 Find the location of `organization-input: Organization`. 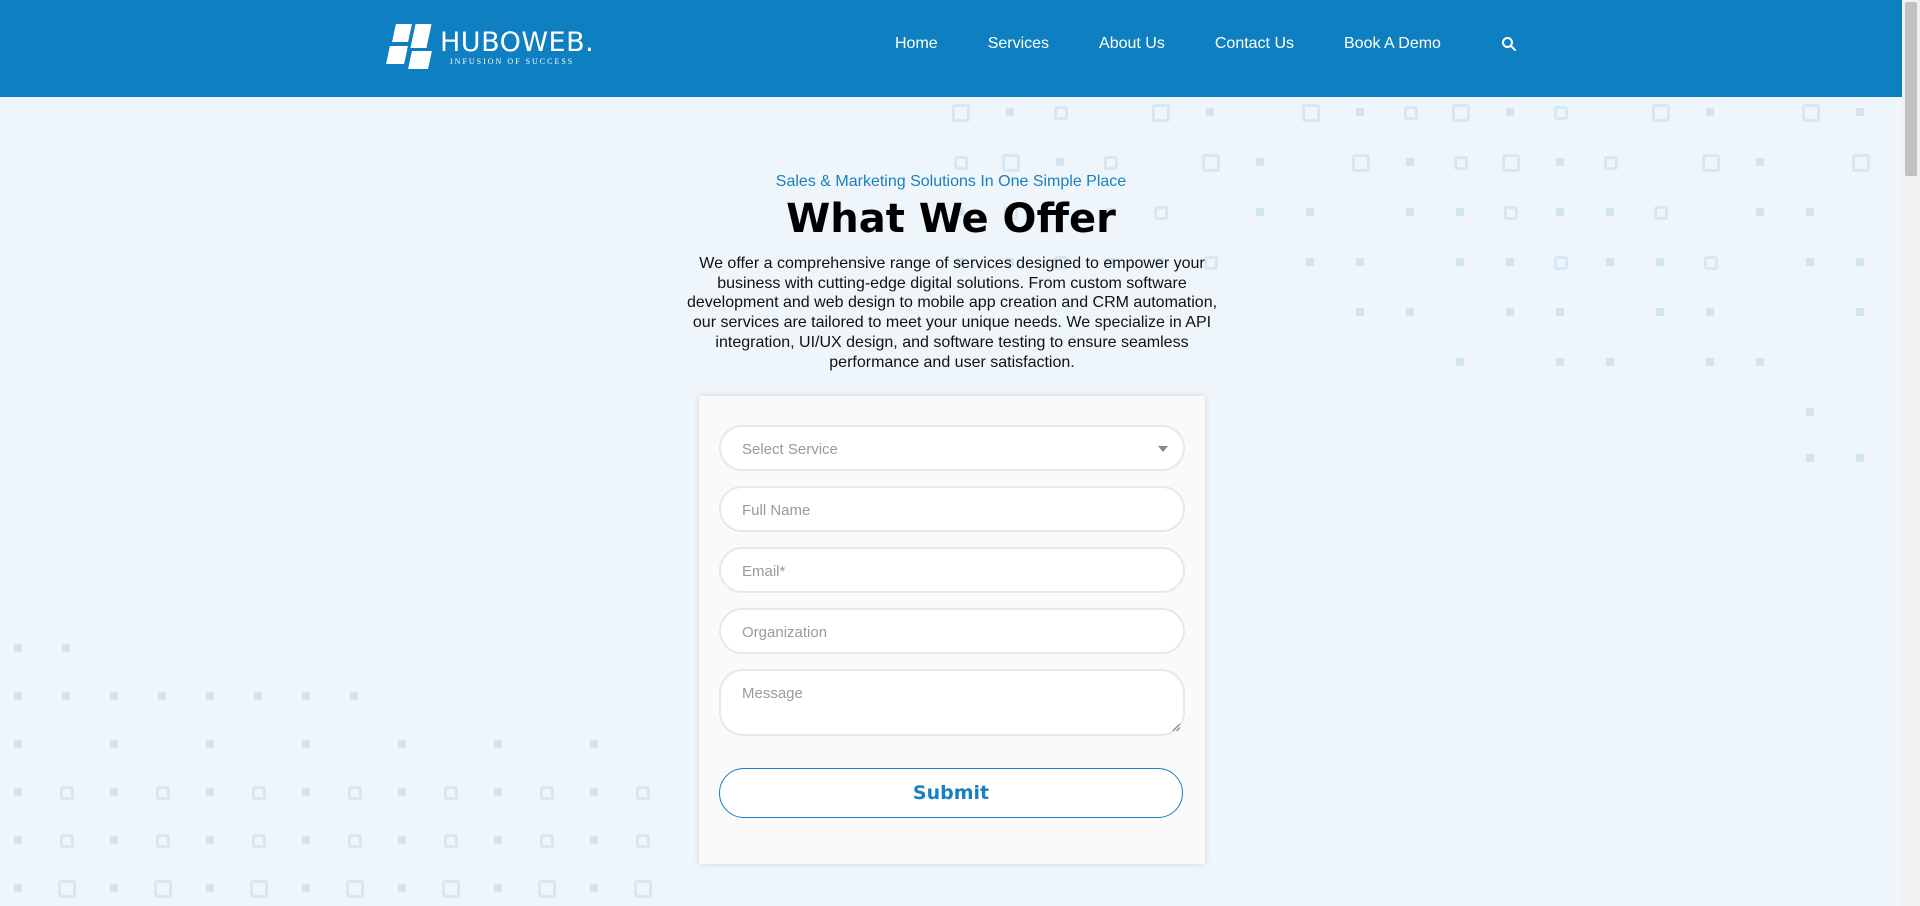

organization-input: Organization is located at coordinates (952, 631).